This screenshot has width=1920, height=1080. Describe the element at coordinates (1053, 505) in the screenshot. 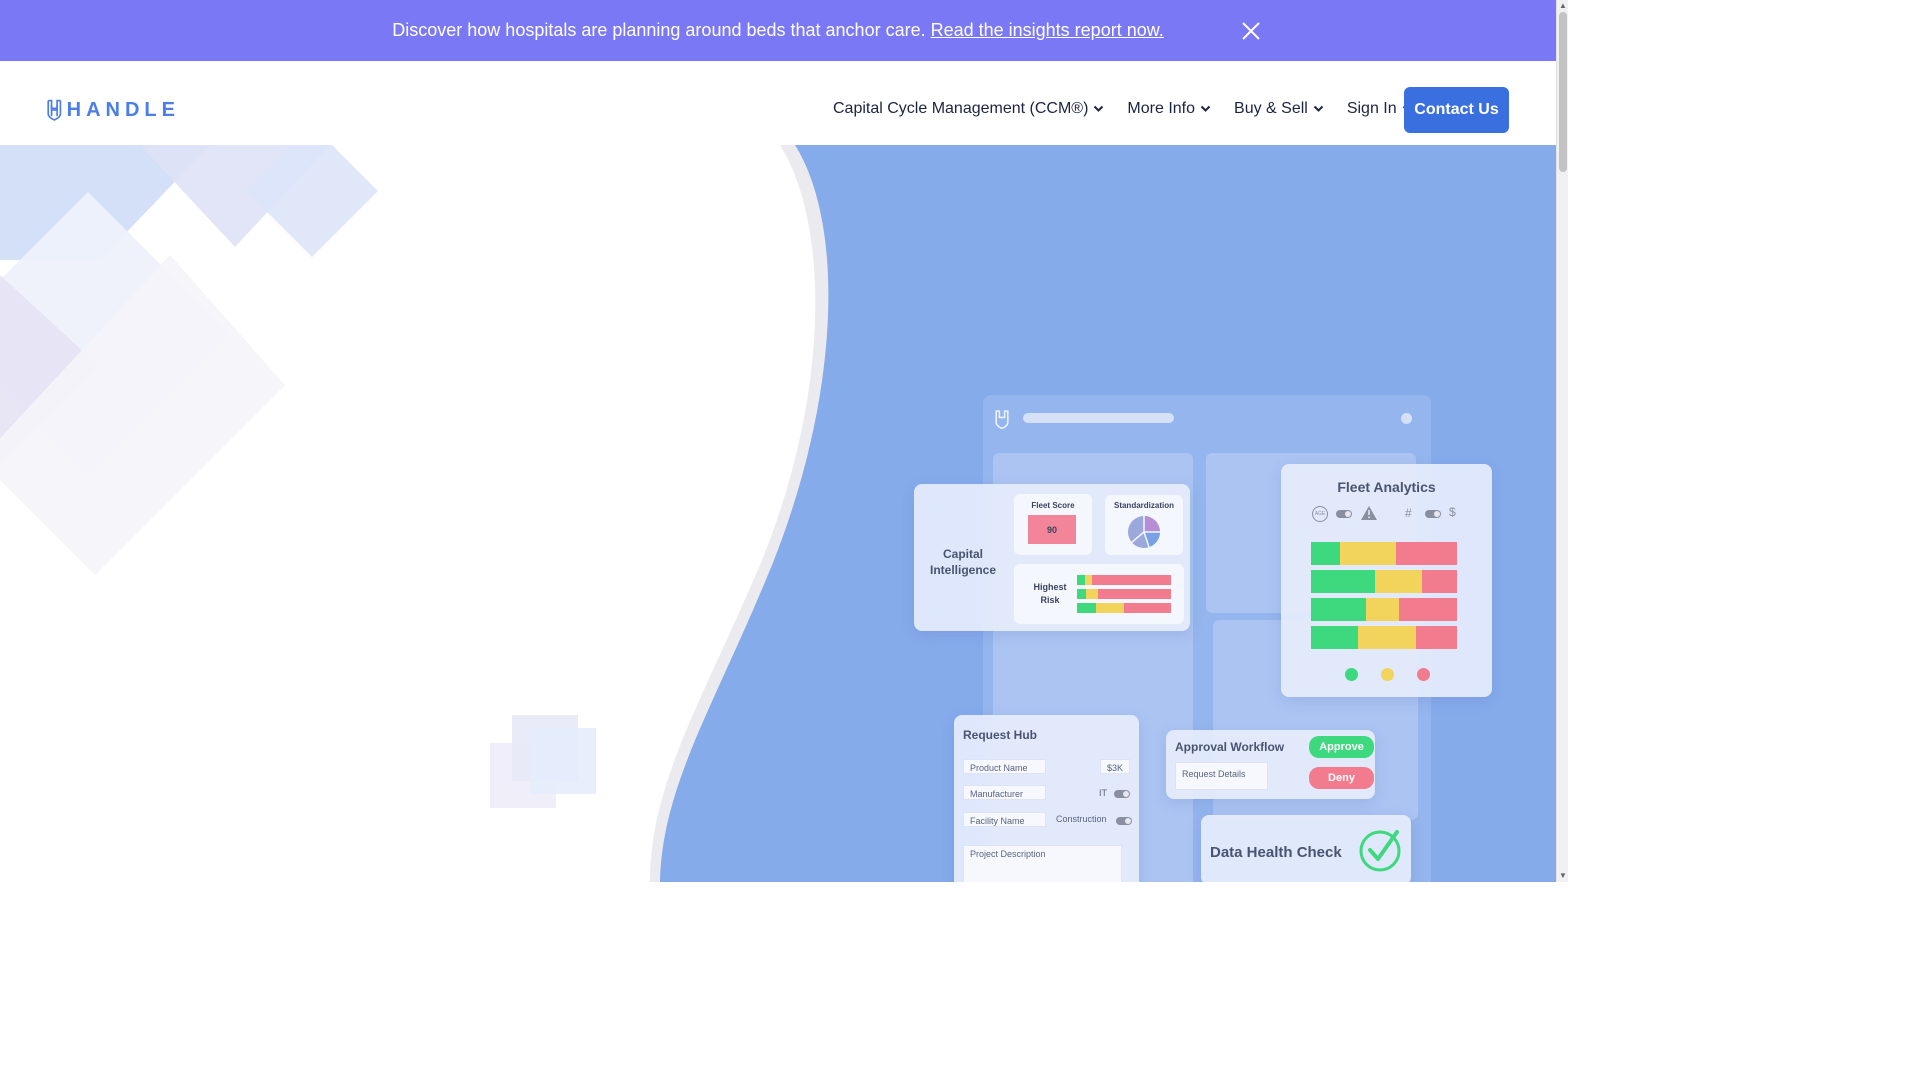

I see `fleet-score-label: Fleet Score` at that location.